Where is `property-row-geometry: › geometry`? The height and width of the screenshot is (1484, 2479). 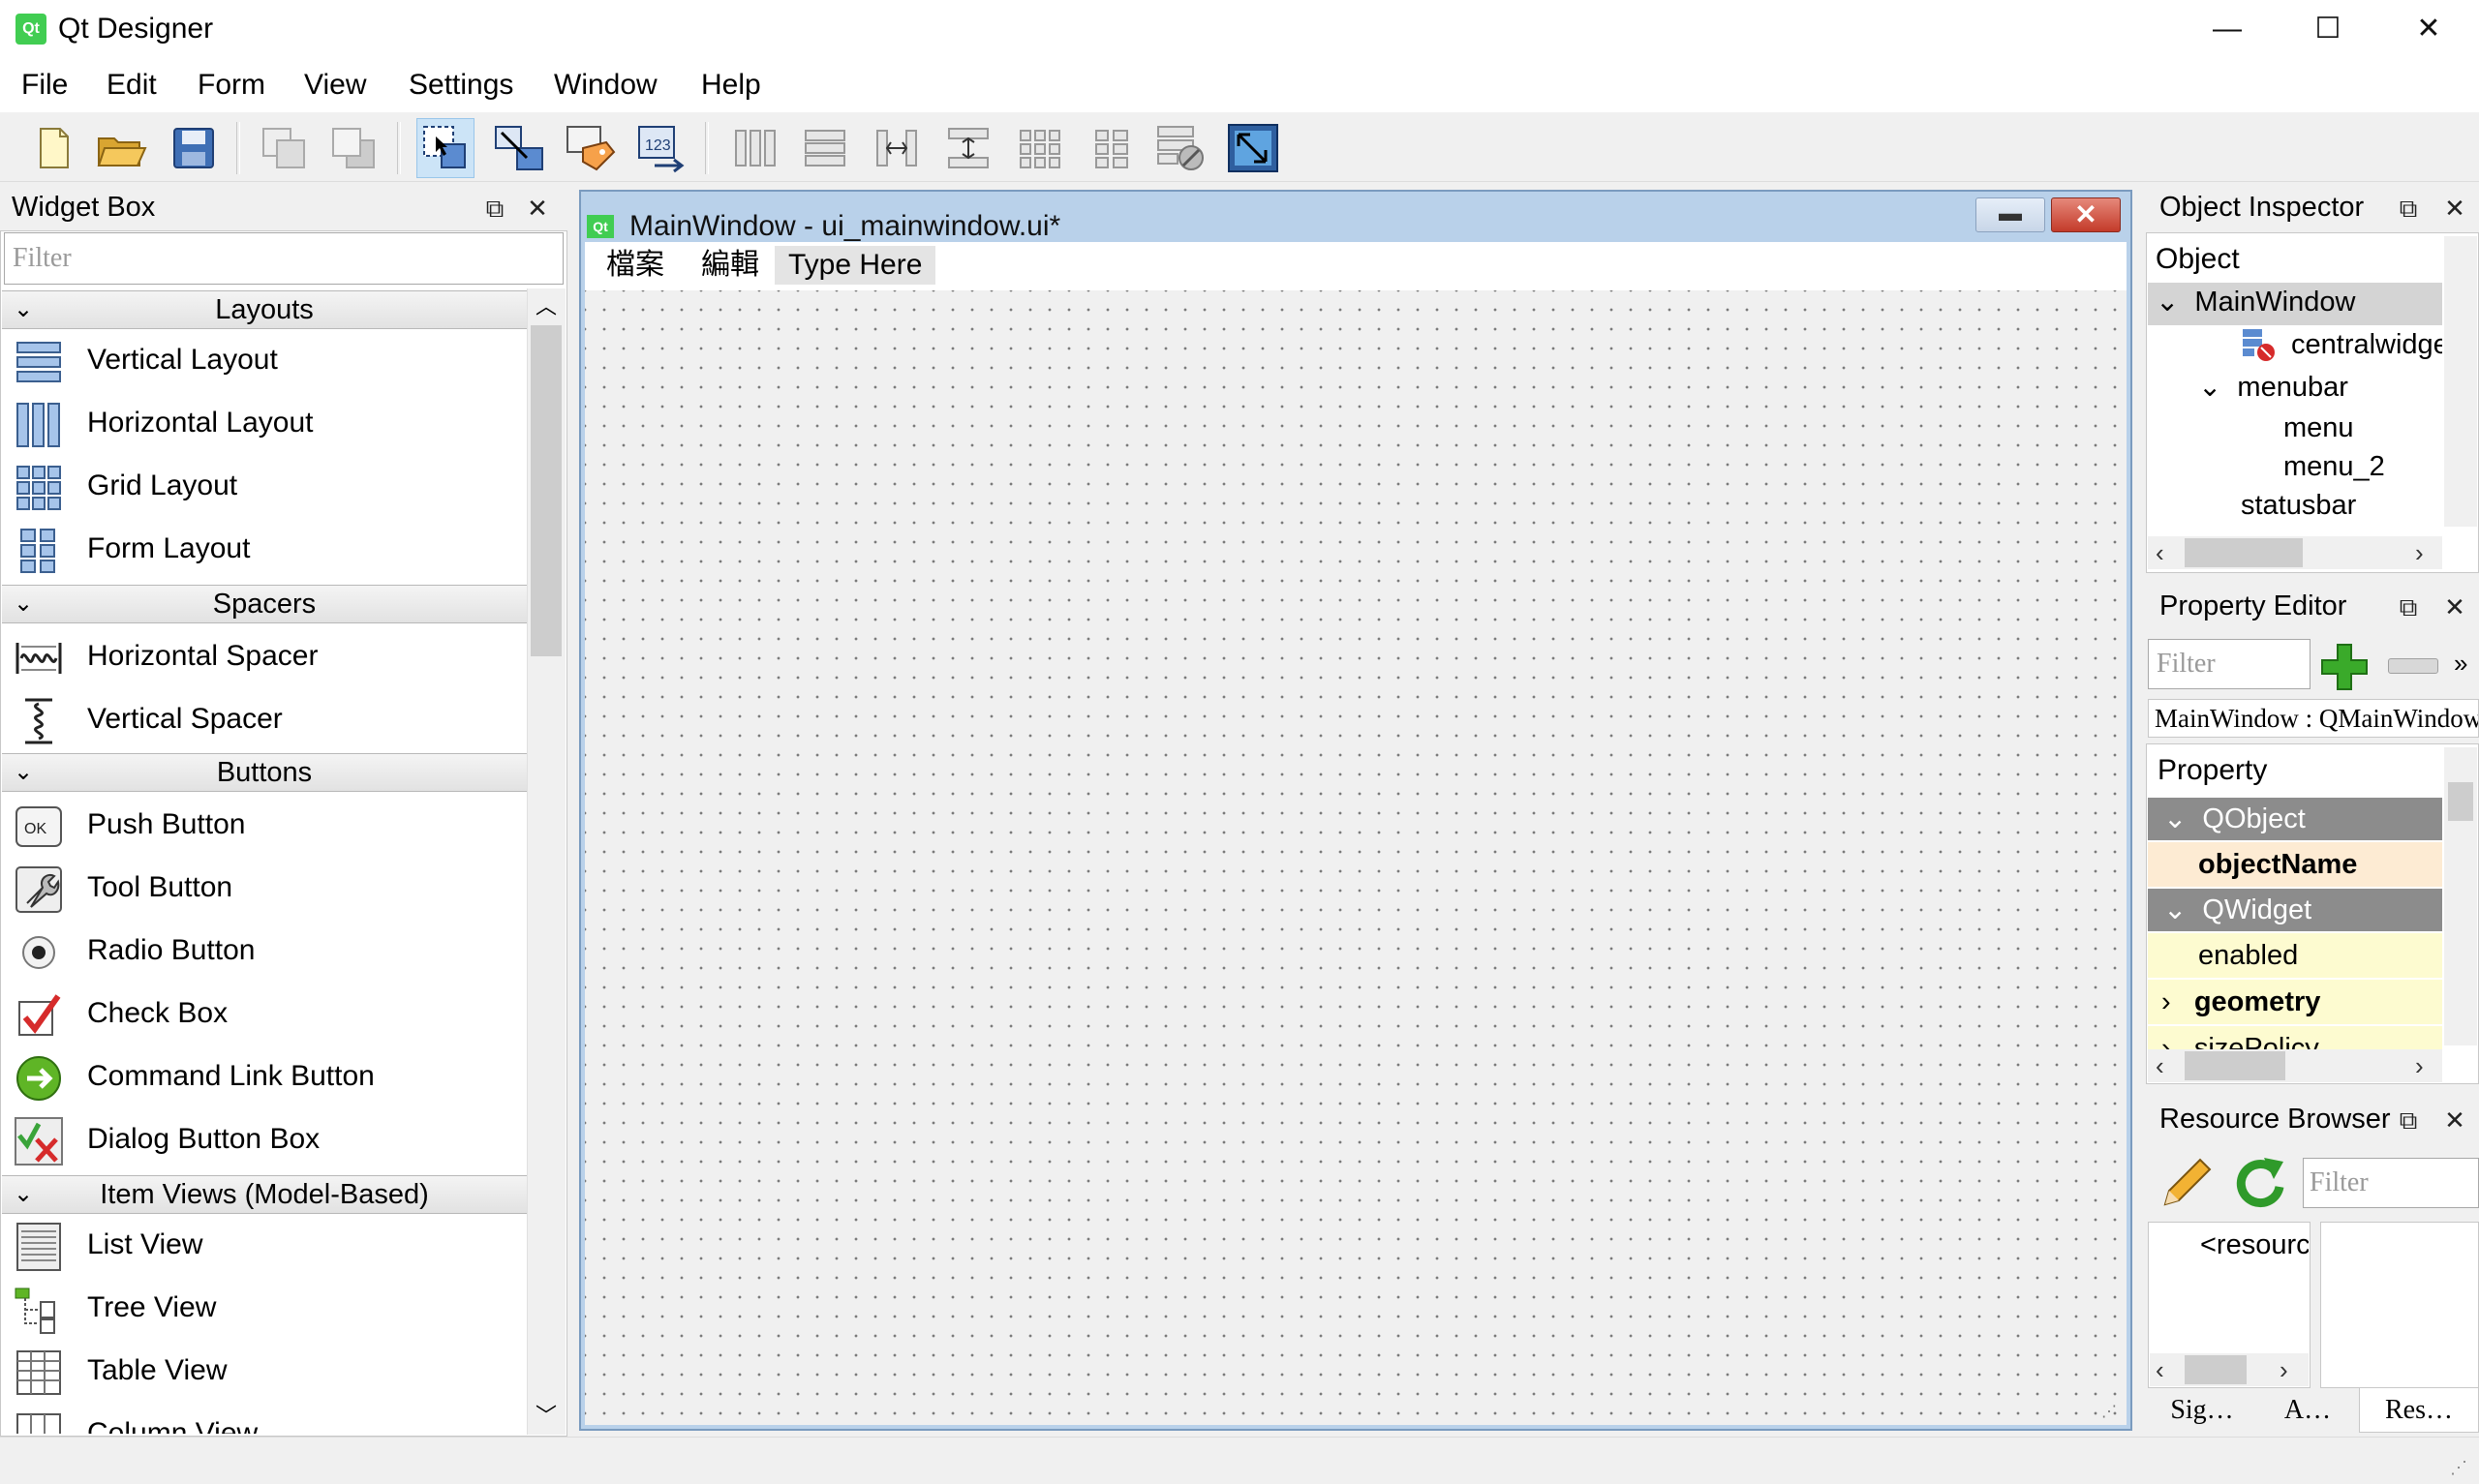 property-row-geometry: › geometry is located at coordinates (2295, 1002).